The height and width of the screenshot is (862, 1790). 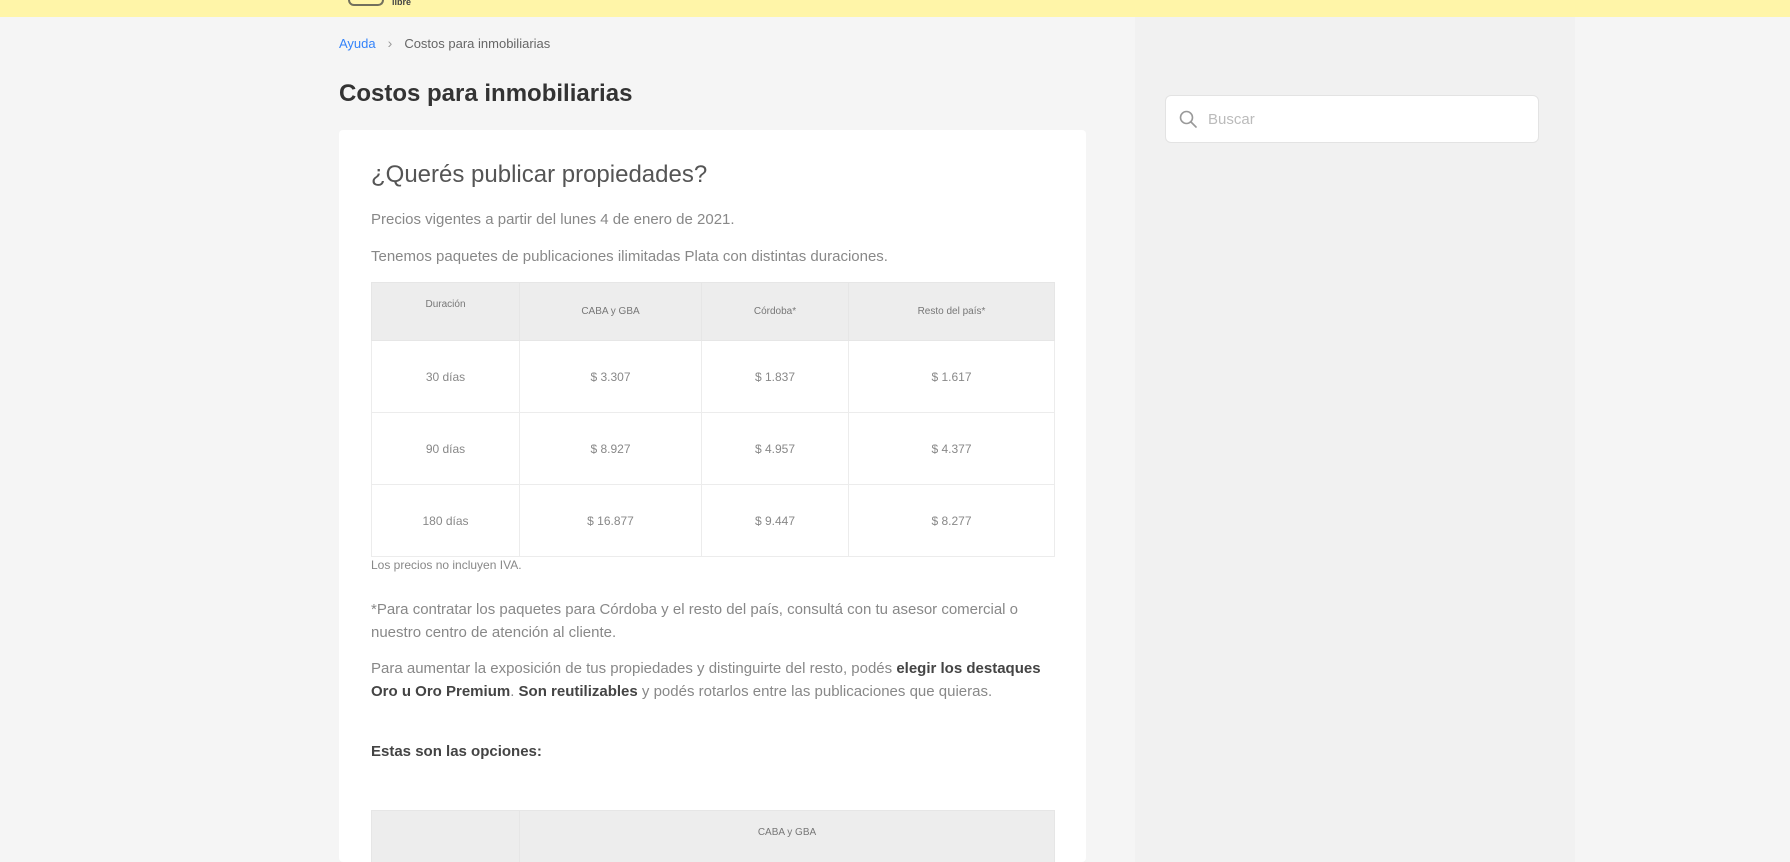 I want to click on top-bar: libre, so click(x=895, y=8).